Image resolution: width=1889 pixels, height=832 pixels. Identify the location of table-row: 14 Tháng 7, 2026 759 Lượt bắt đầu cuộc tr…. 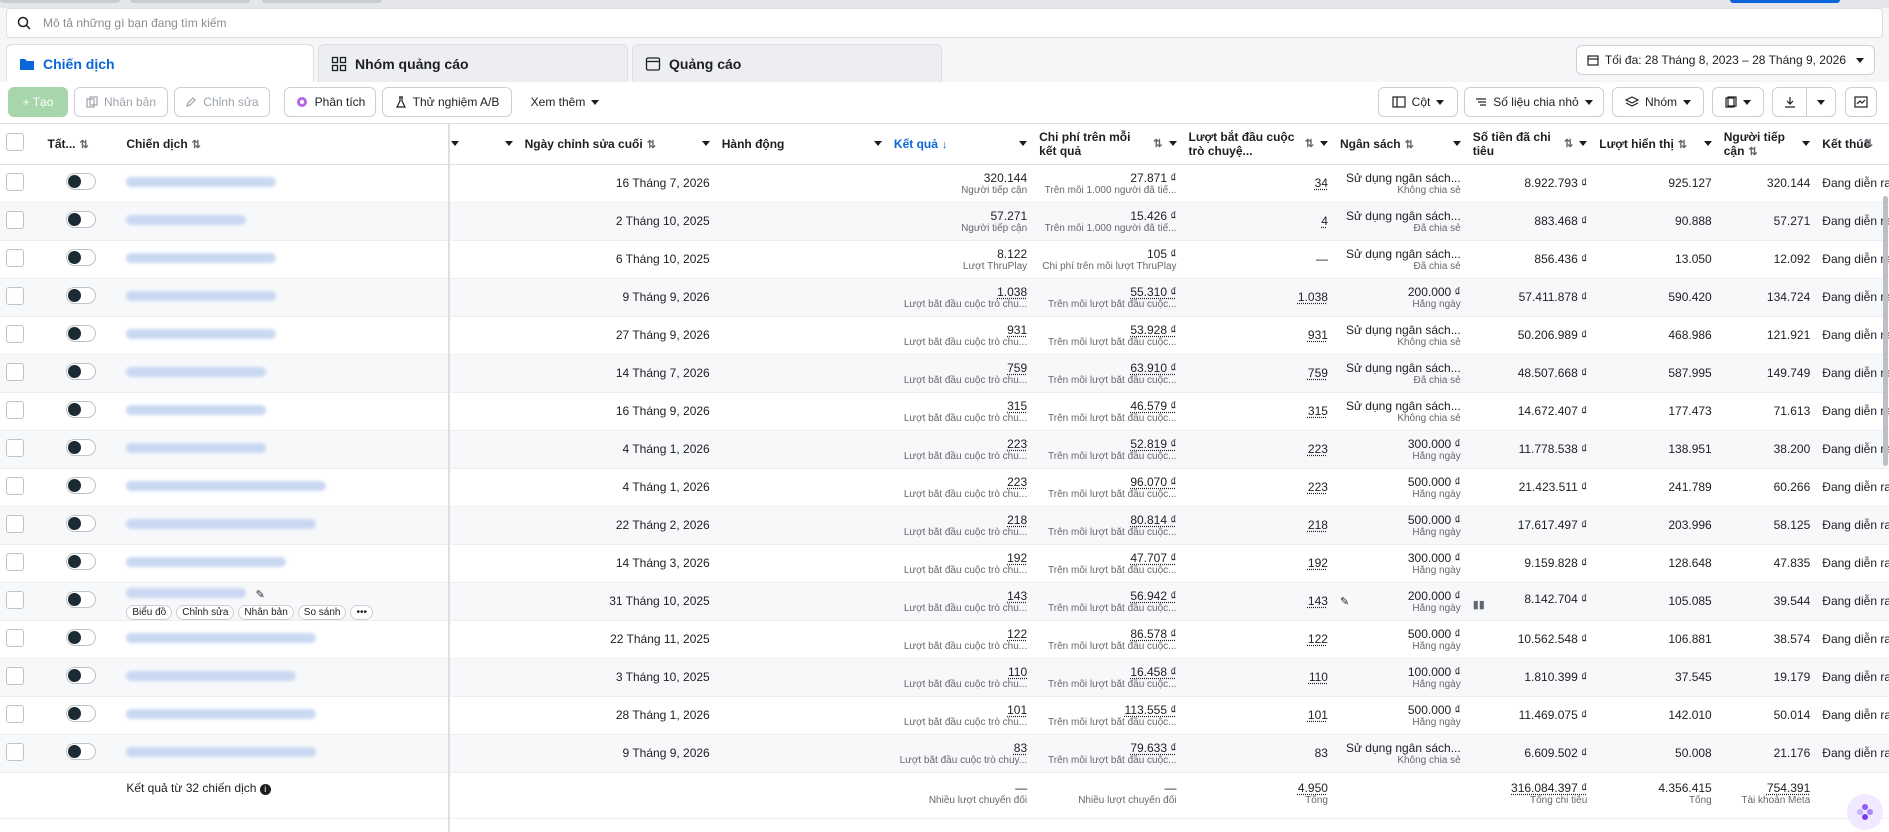
(944, 373).